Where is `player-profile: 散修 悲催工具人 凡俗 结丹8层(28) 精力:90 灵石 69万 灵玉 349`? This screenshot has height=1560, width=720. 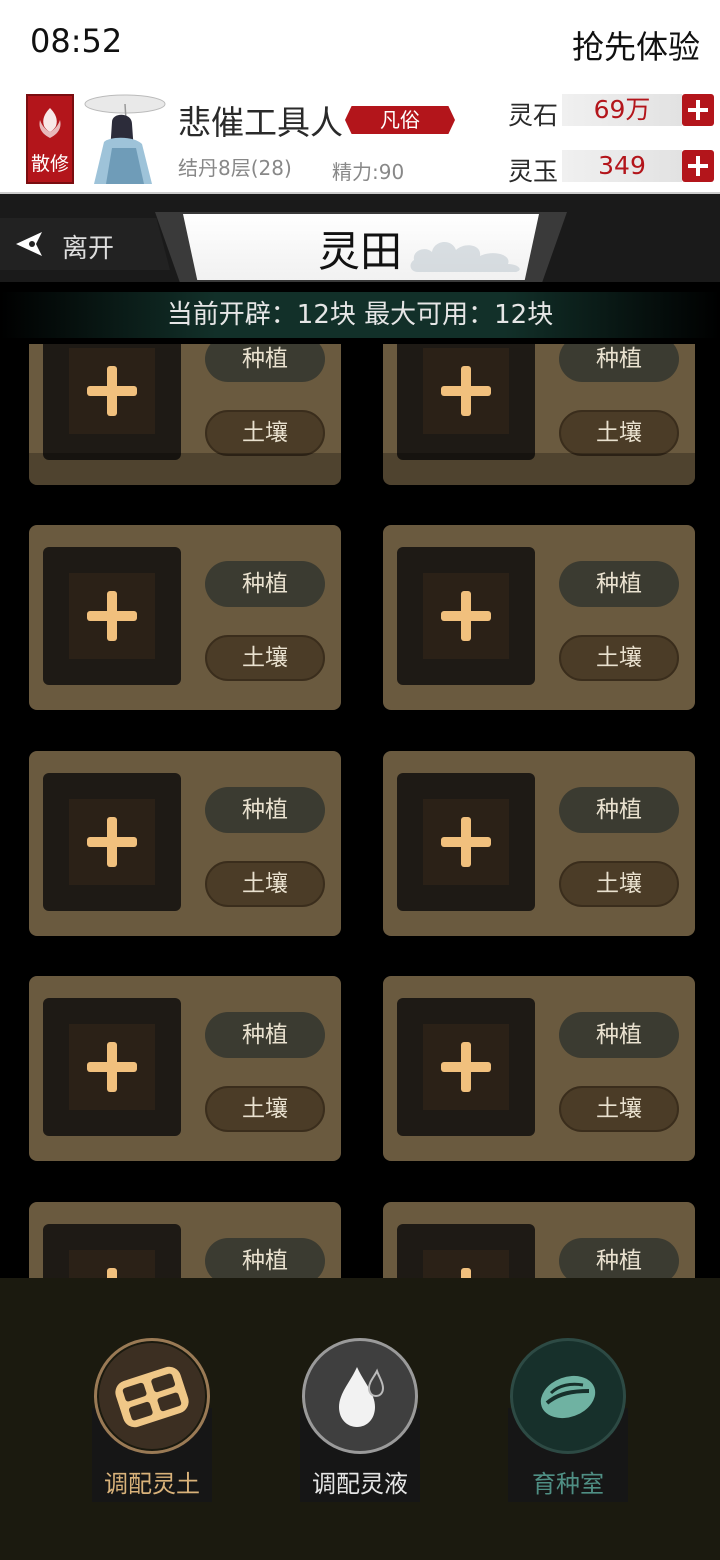 player-profile: 散修 悲催工具人 凡俗 结丹8层(28) 精力:90 灵石 69万 灵玉 349 is located at coordinates (360, 138).